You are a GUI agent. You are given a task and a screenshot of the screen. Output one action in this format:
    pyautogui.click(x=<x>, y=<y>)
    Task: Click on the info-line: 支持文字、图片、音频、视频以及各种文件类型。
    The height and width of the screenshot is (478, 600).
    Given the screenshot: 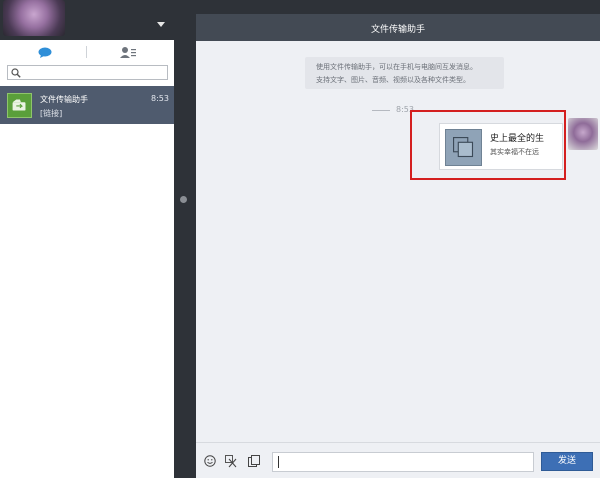 What is the action you would take?
    pyautogui.click(x=393, y=80)
    